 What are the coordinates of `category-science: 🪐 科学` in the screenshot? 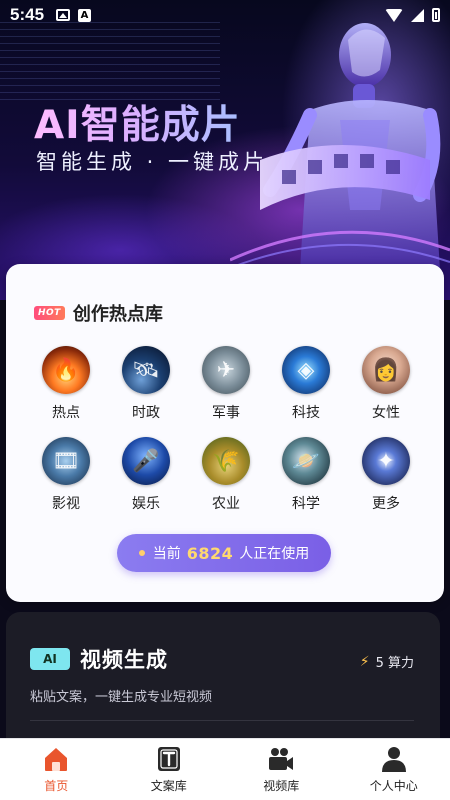 It's located at (306, 475).